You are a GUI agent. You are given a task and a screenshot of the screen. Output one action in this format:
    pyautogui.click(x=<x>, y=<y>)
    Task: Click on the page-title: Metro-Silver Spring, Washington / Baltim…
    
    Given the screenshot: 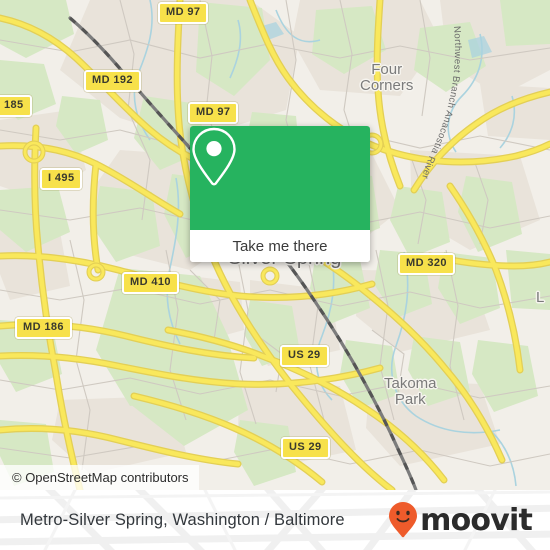 What is the action you would take?
    pyautogui.click(x=182, y=519)
    